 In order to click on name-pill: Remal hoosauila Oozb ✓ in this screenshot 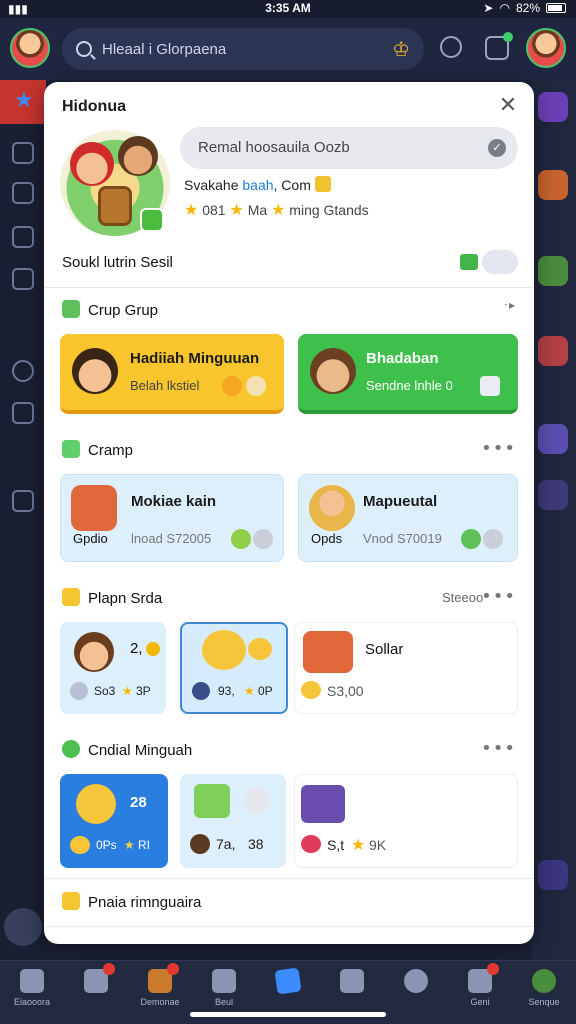, I will do `click(349, 148)`.